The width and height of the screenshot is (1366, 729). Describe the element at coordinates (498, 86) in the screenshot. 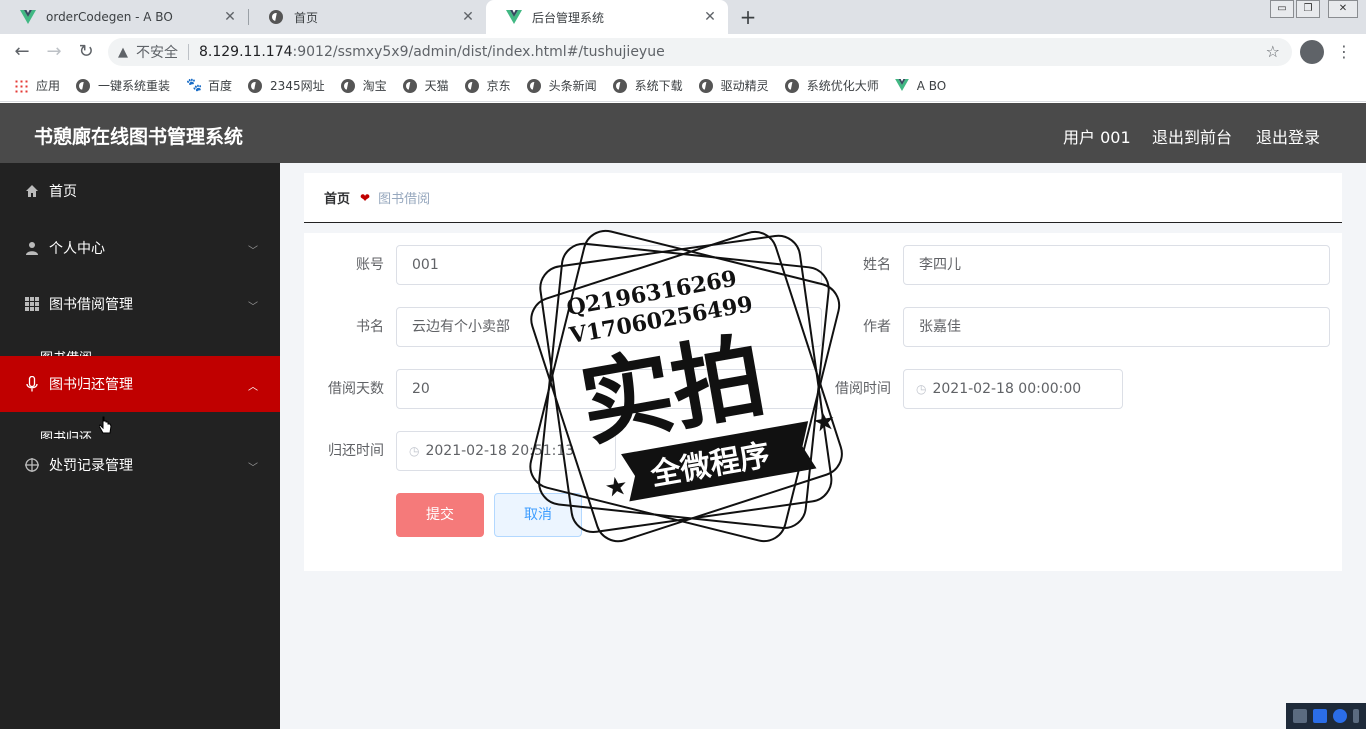

I see `bookmark-label: 京东` at that location.